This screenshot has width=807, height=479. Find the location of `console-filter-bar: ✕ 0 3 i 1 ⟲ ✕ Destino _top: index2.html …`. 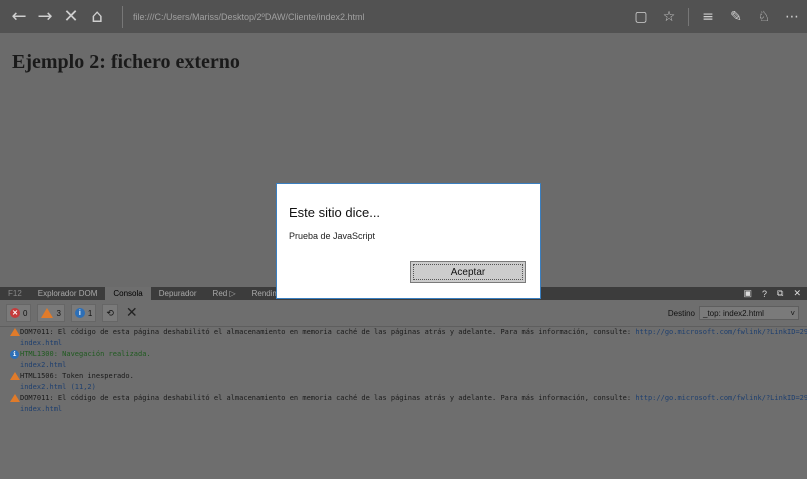

console-filter-bar: ✕ 0 3 i 1 ⟲ ✕ Destino _top: index2.html … is located at coordinates (403, 313).